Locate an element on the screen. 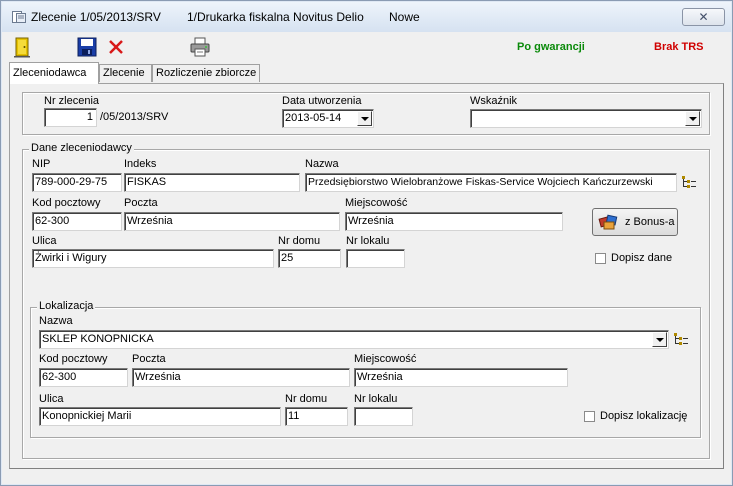 The height and width of the screenshot is (486, 733). order-number-field: 1 is located at coordinates (70, 117).